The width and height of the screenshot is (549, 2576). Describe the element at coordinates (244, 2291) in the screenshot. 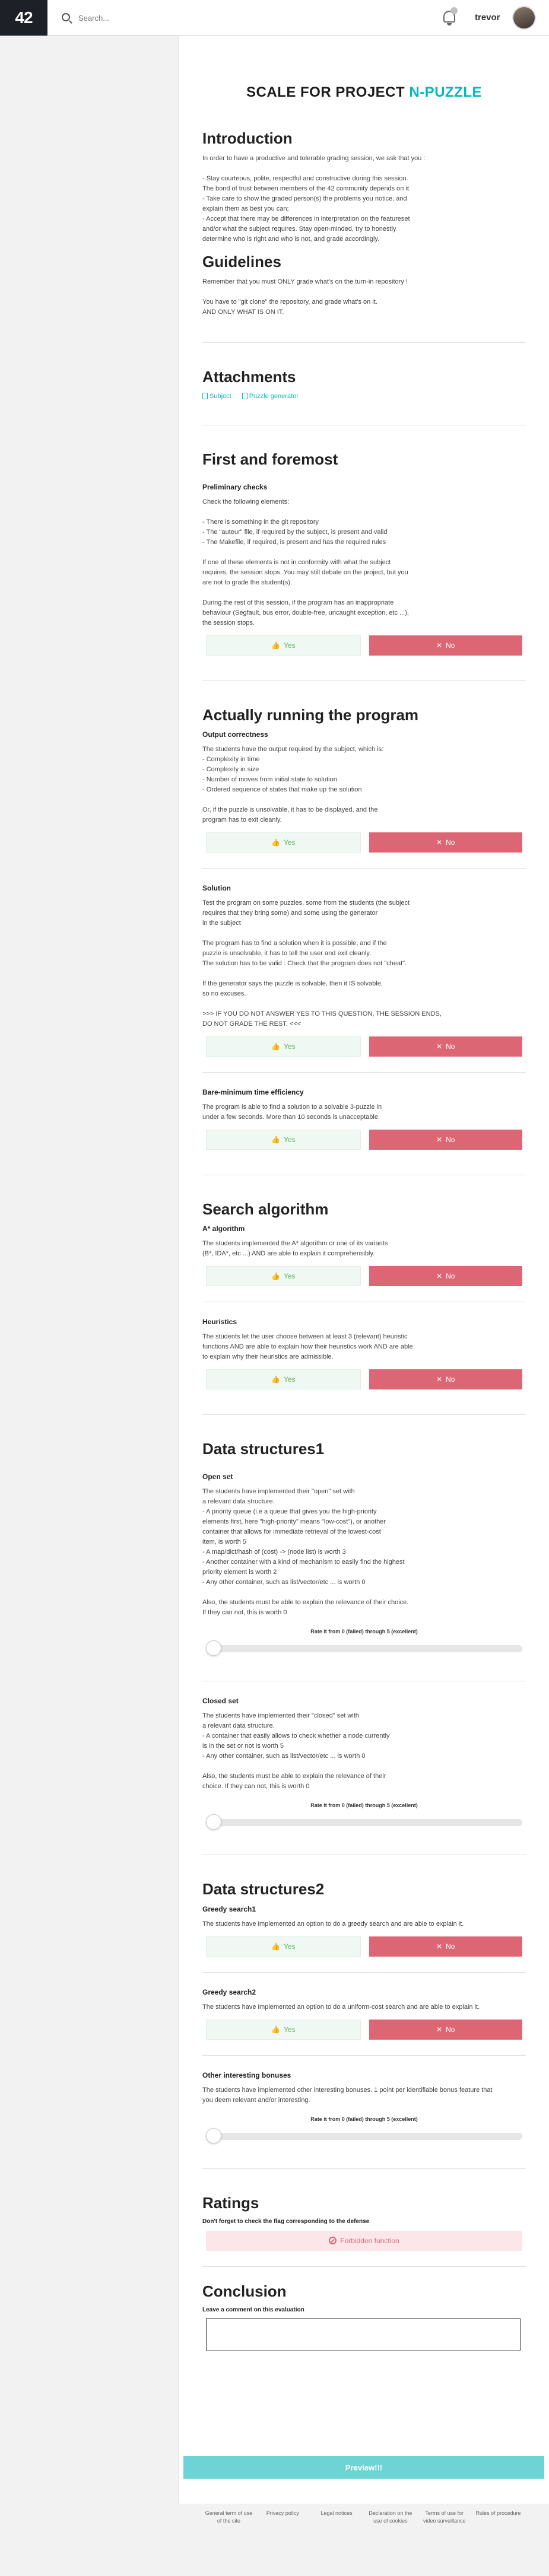

I see `conclusion-heading: Conclusion` at that location.